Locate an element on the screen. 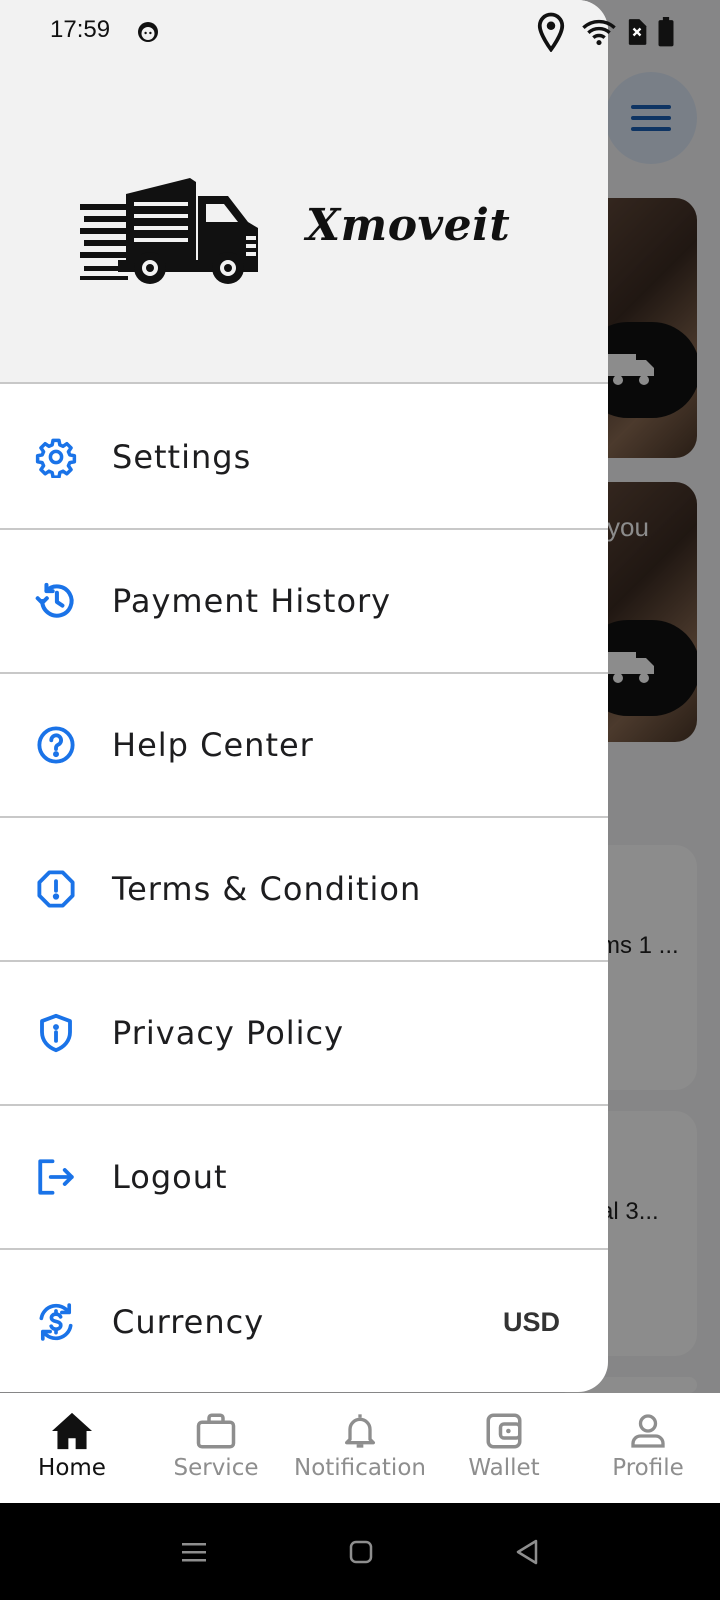  menu-item-currency: Currency USD is located at coordinates (304, 1321).